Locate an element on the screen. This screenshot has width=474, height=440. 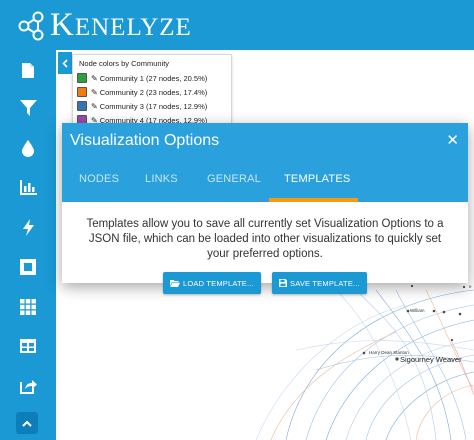
sidebar-item-stats is located at coordinates (28, 187).